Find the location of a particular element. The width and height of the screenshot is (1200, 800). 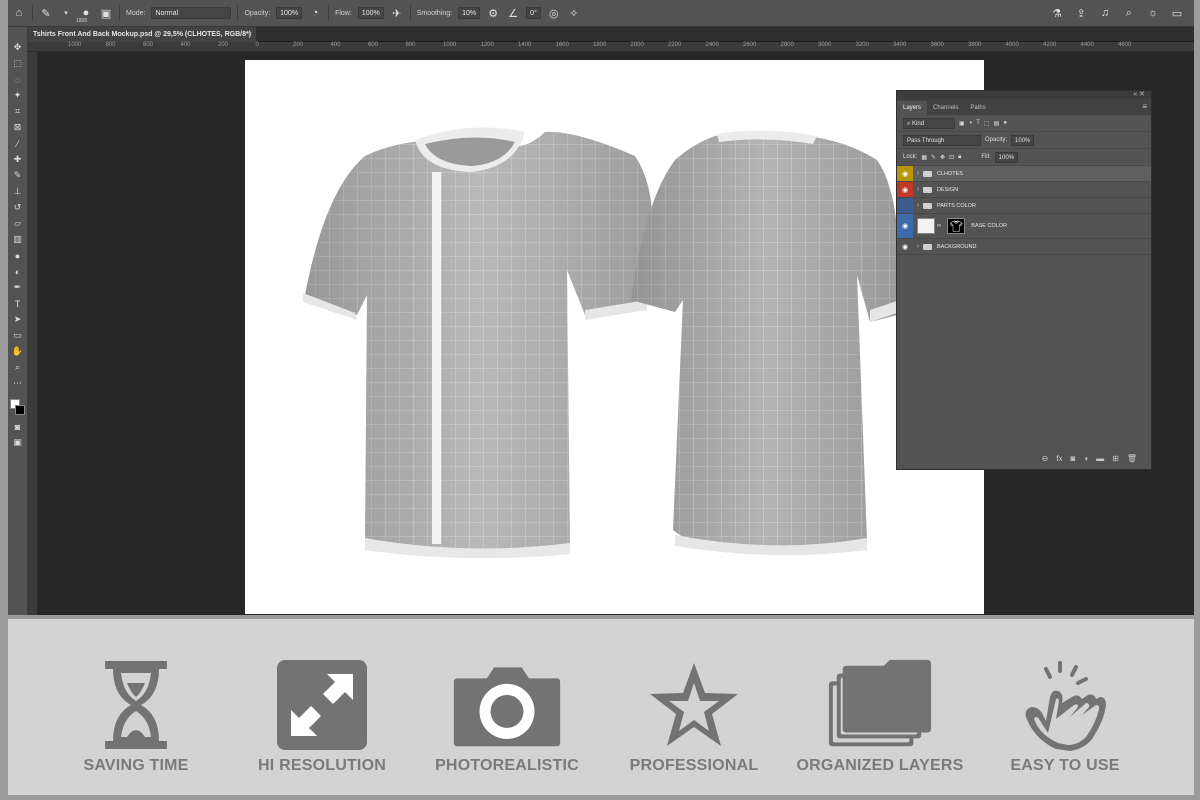

mode-dropdown: Normal is located at coordinates (191, 13).